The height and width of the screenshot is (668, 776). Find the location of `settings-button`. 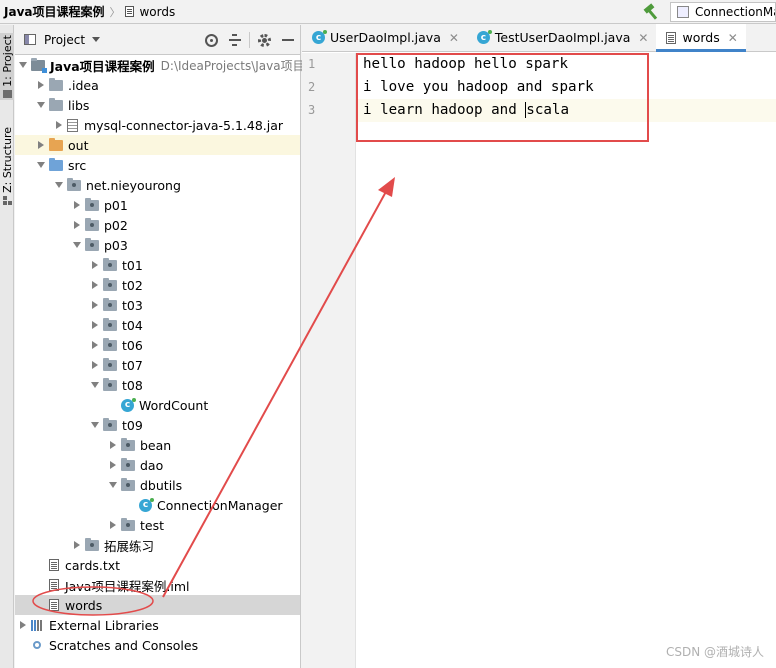

settings-button is located at coordinates (264, 40).